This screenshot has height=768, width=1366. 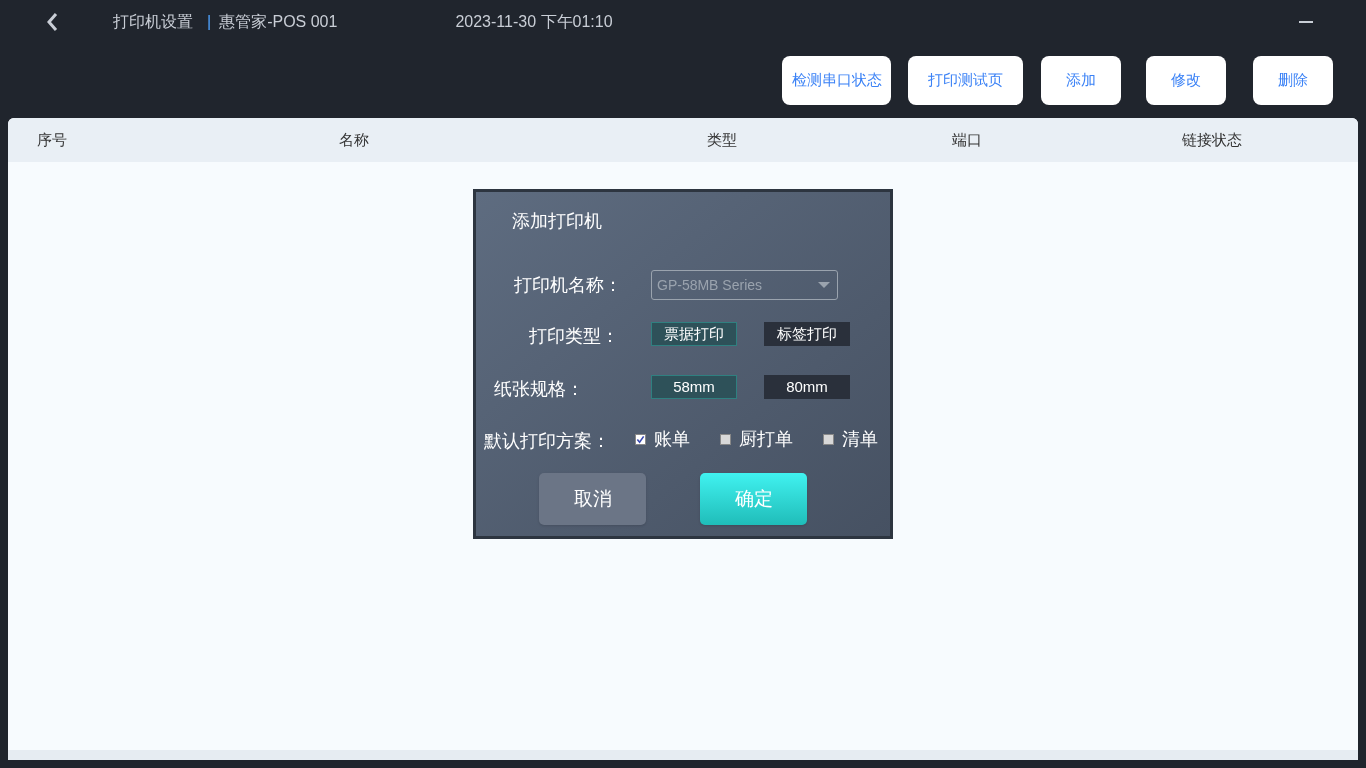 I want to click on option-button: 80mm, so click(x=807, y=387).